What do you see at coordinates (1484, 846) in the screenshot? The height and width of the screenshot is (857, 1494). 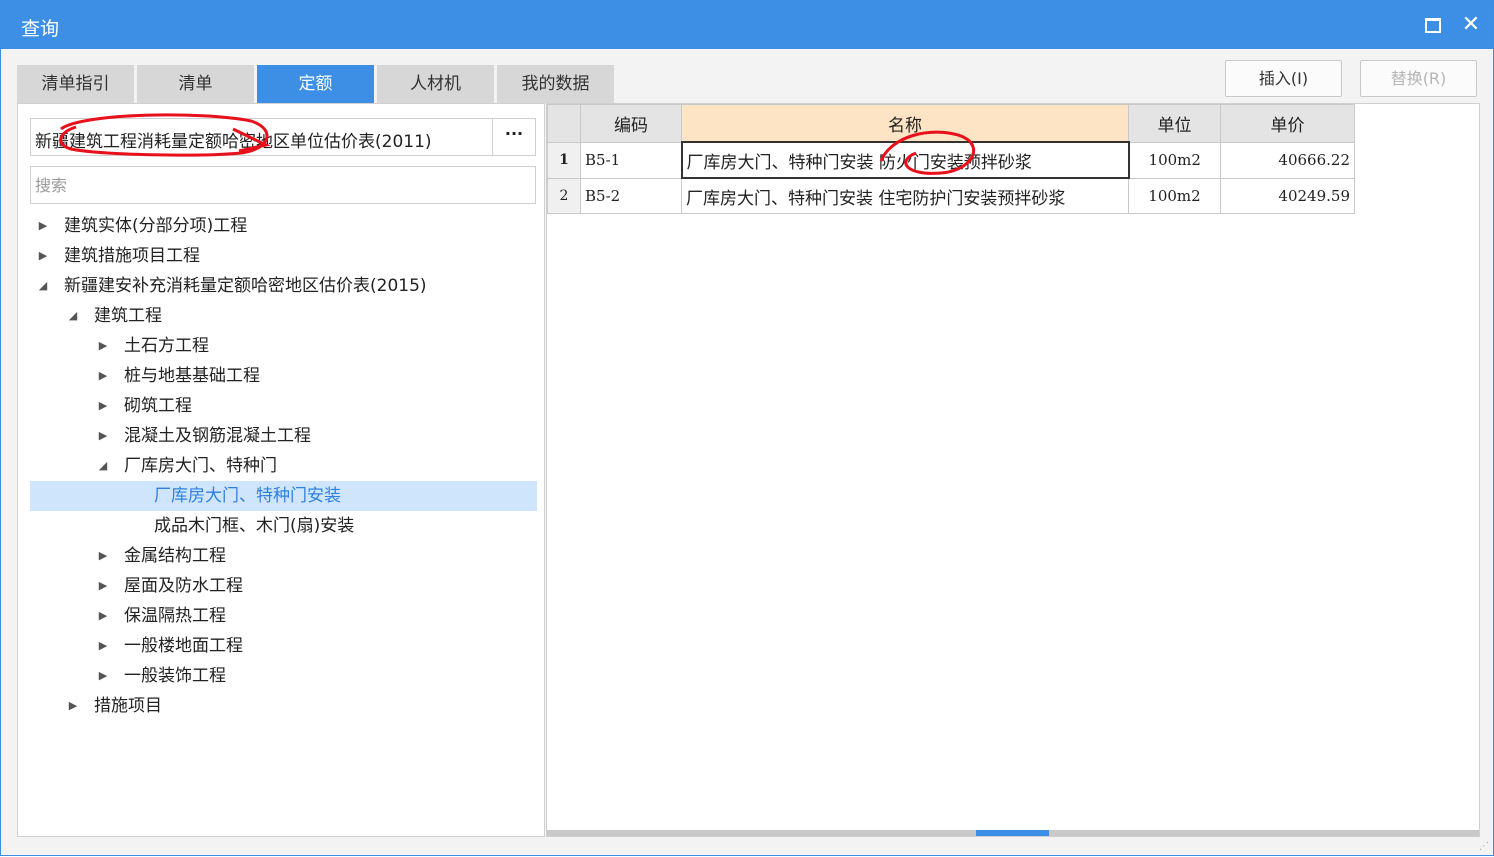 I see `resize-grip-icon: ⋰` at bounding box center [1484, 846].